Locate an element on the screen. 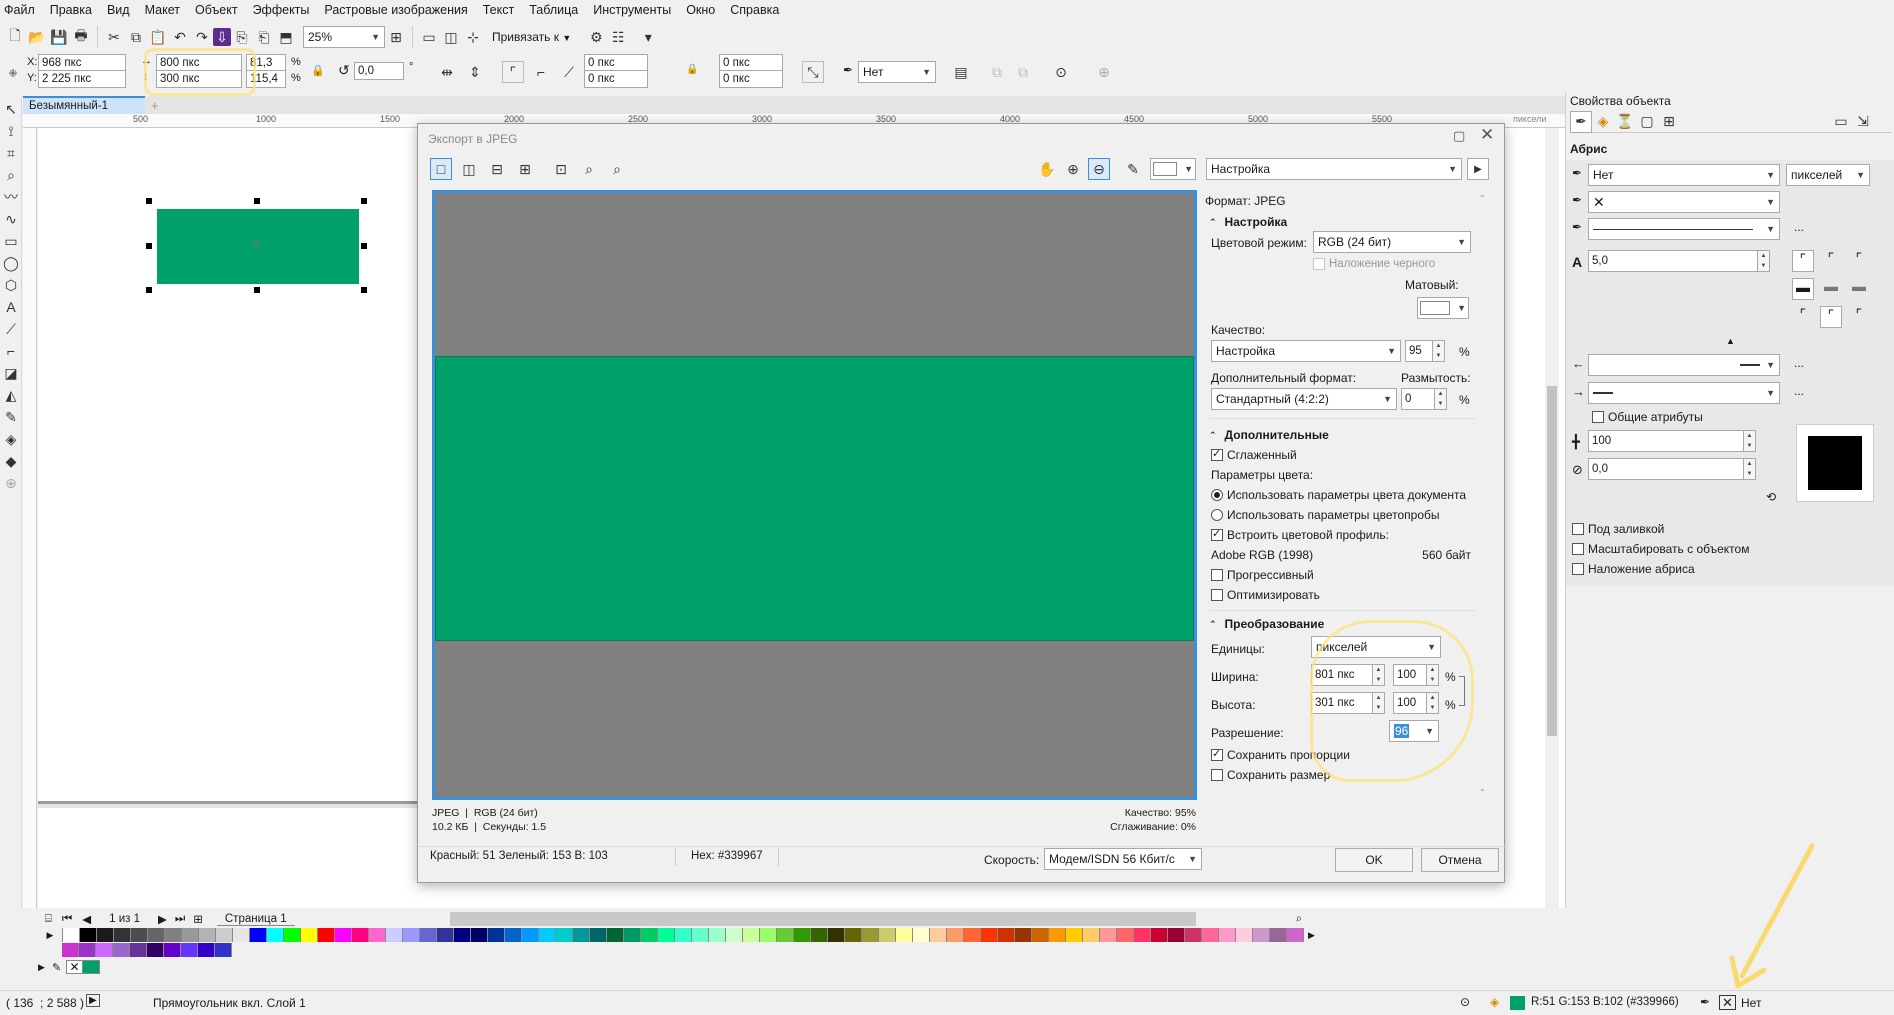 The height and width of the screenshot is (1015, 1894). publish-pdf-icon: ⬒ is located at coordinates (286, 37).